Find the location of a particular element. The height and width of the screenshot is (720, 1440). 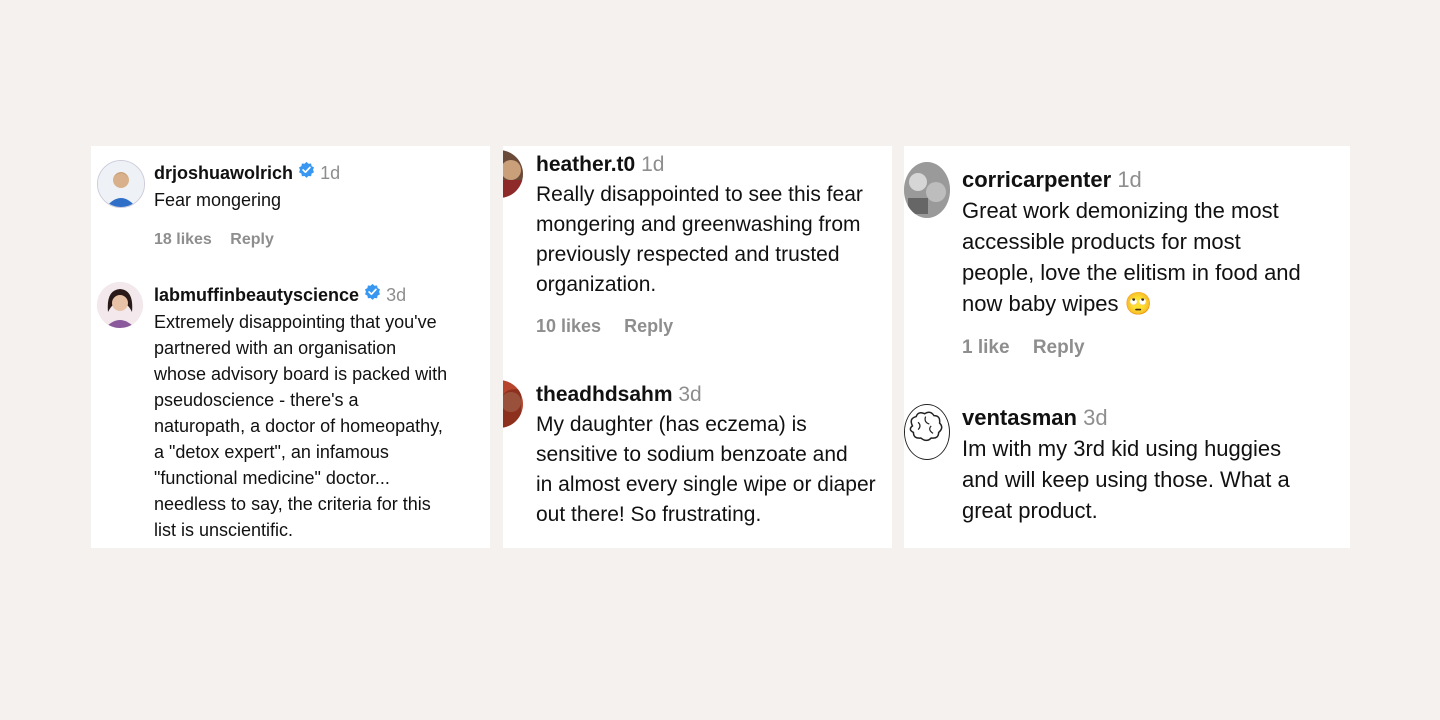

comment-text-line: in almost every single wipe or diaper is located at coordinates (706, 484).